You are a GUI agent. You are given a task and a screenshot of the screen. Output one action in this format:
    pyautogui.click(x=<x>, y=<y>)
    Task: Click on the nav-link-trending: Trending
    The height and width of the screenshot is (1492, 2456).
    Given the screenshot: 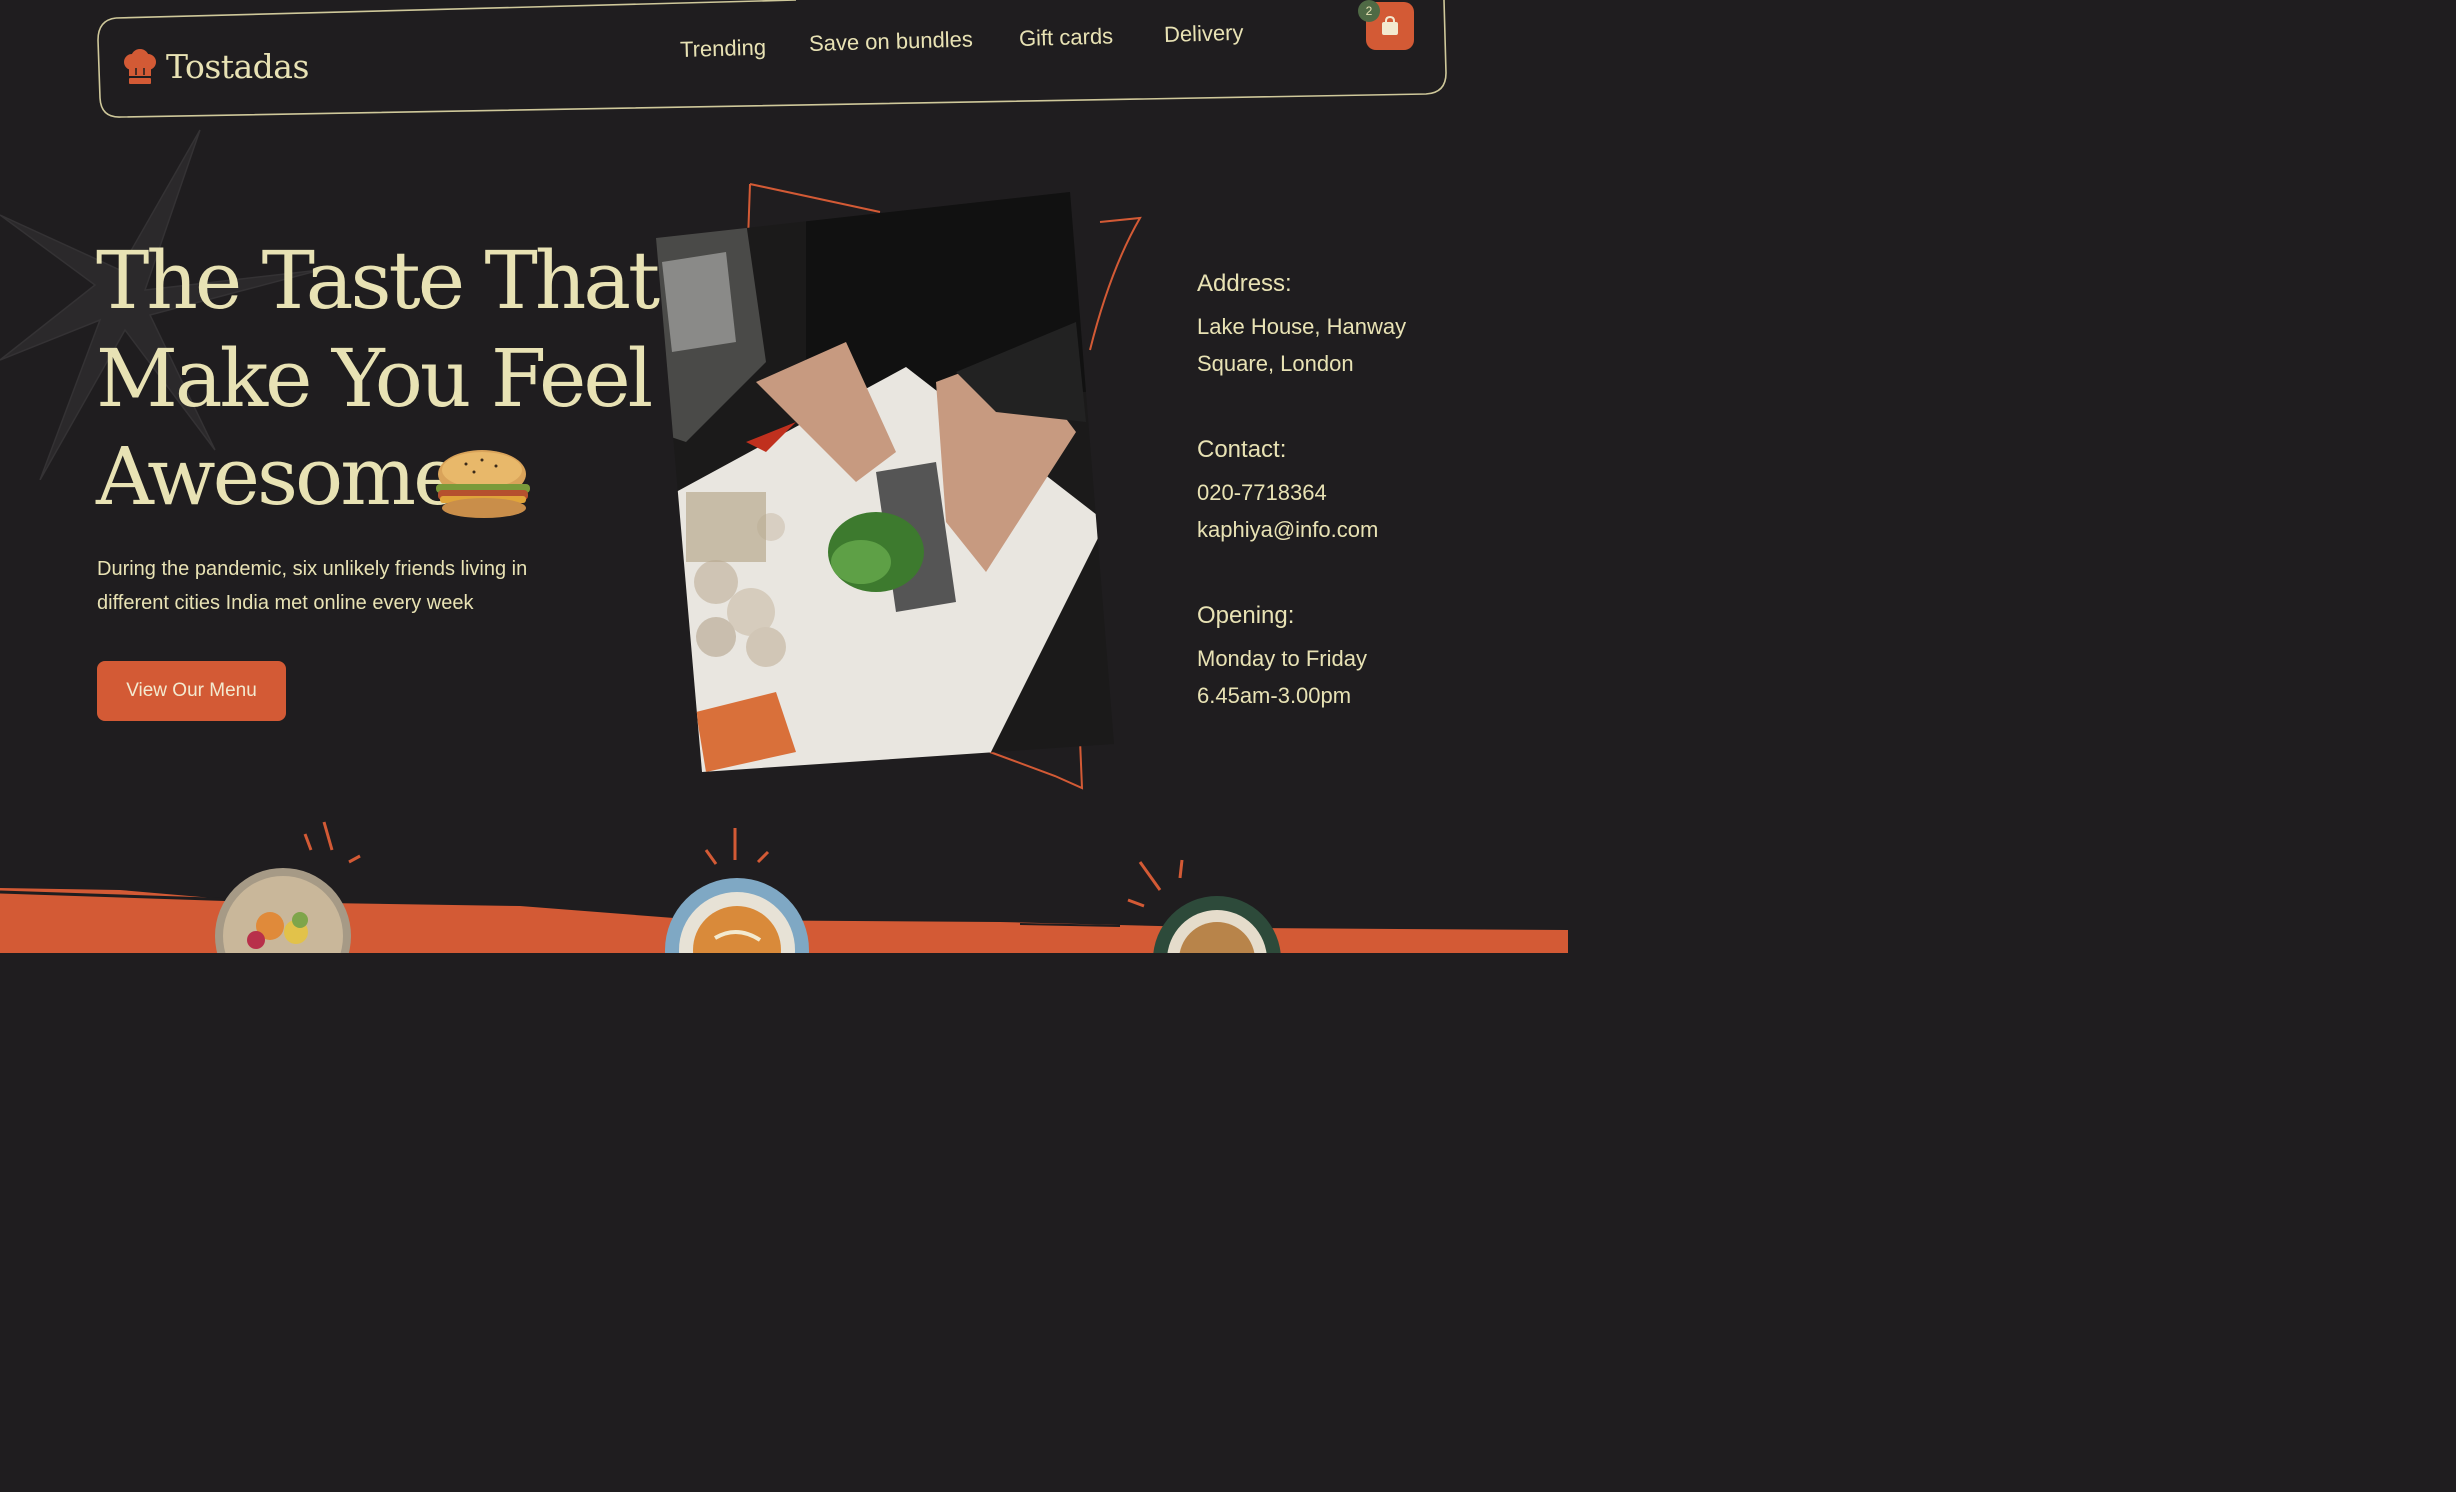 What is the action you would take?
    pyautogui.click(x=723, y=49)
    